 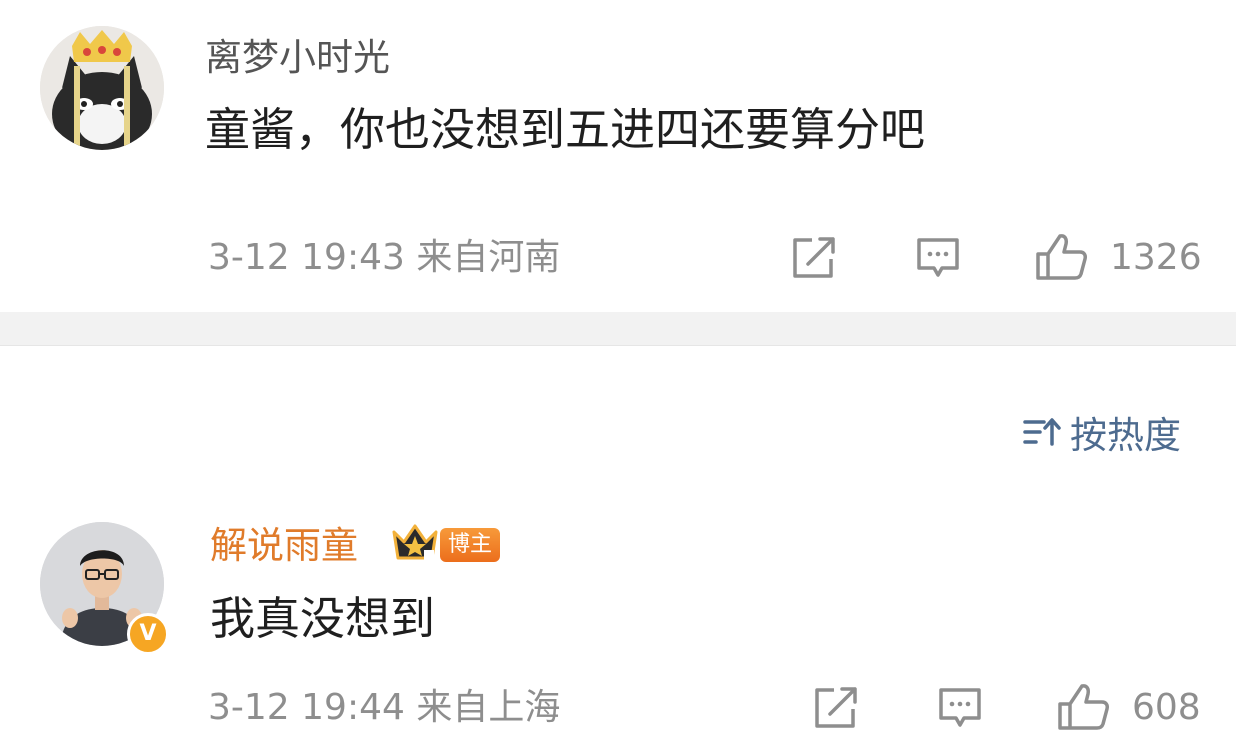 What do you see at coordinates (1156, 257) in the screenshot?
I see `like-count: 1326` at bounding box center [1156, 257].